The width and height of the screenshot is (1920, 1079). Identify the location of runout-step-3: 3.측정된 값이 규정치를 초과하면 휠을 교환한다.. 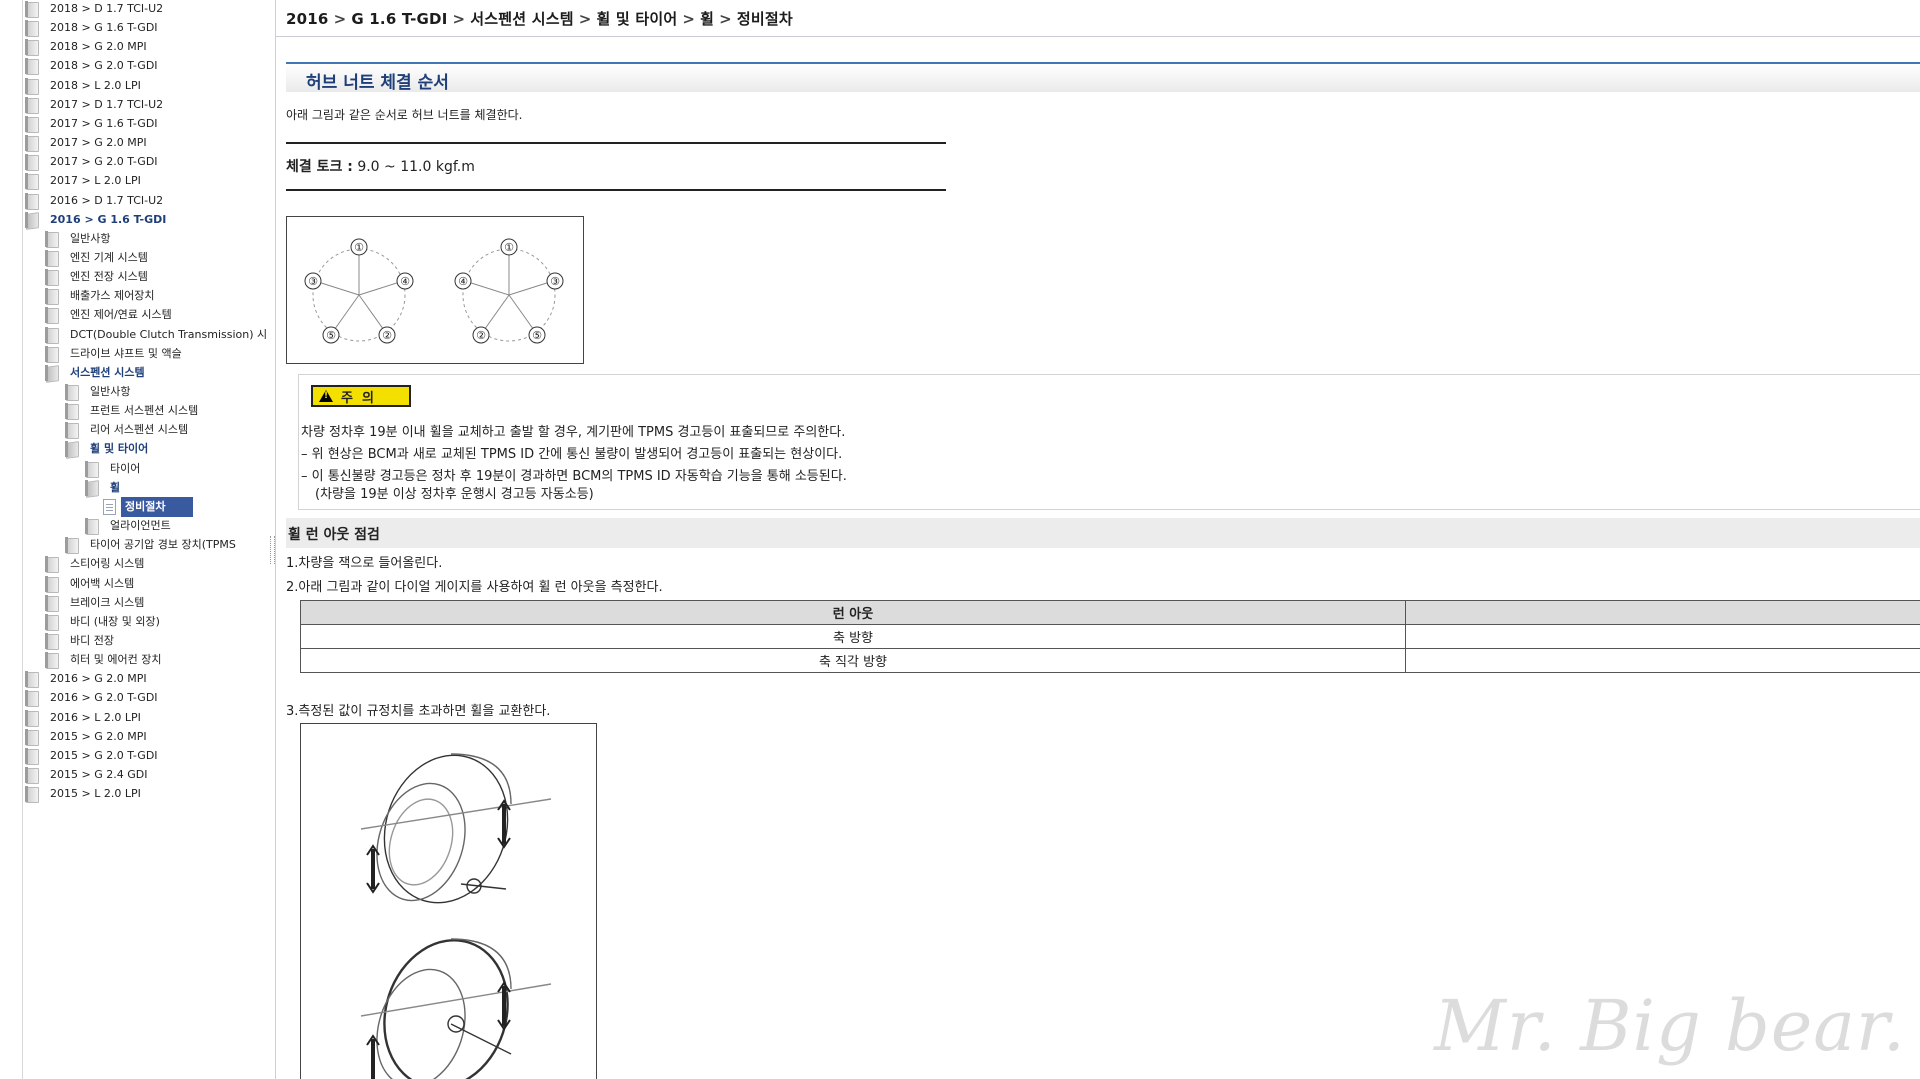
(418, 711).